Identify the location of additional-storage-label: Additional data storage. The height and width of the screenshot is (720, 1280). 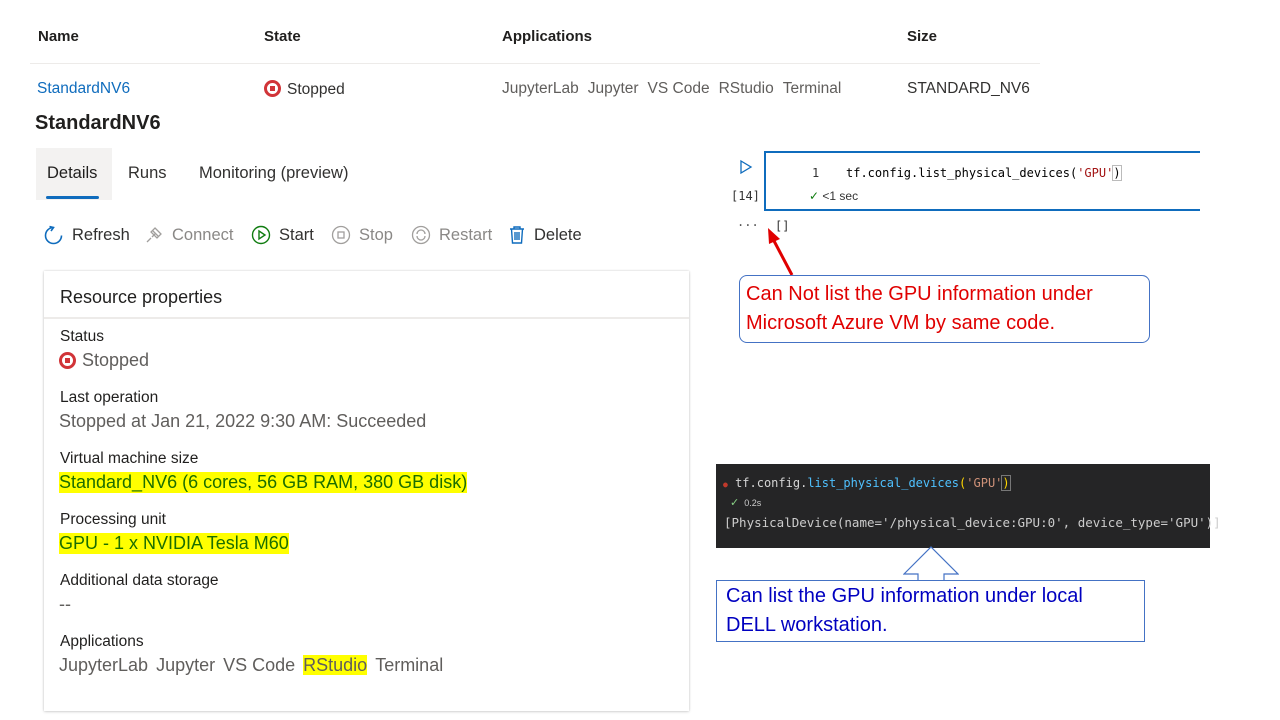
(139, 580).